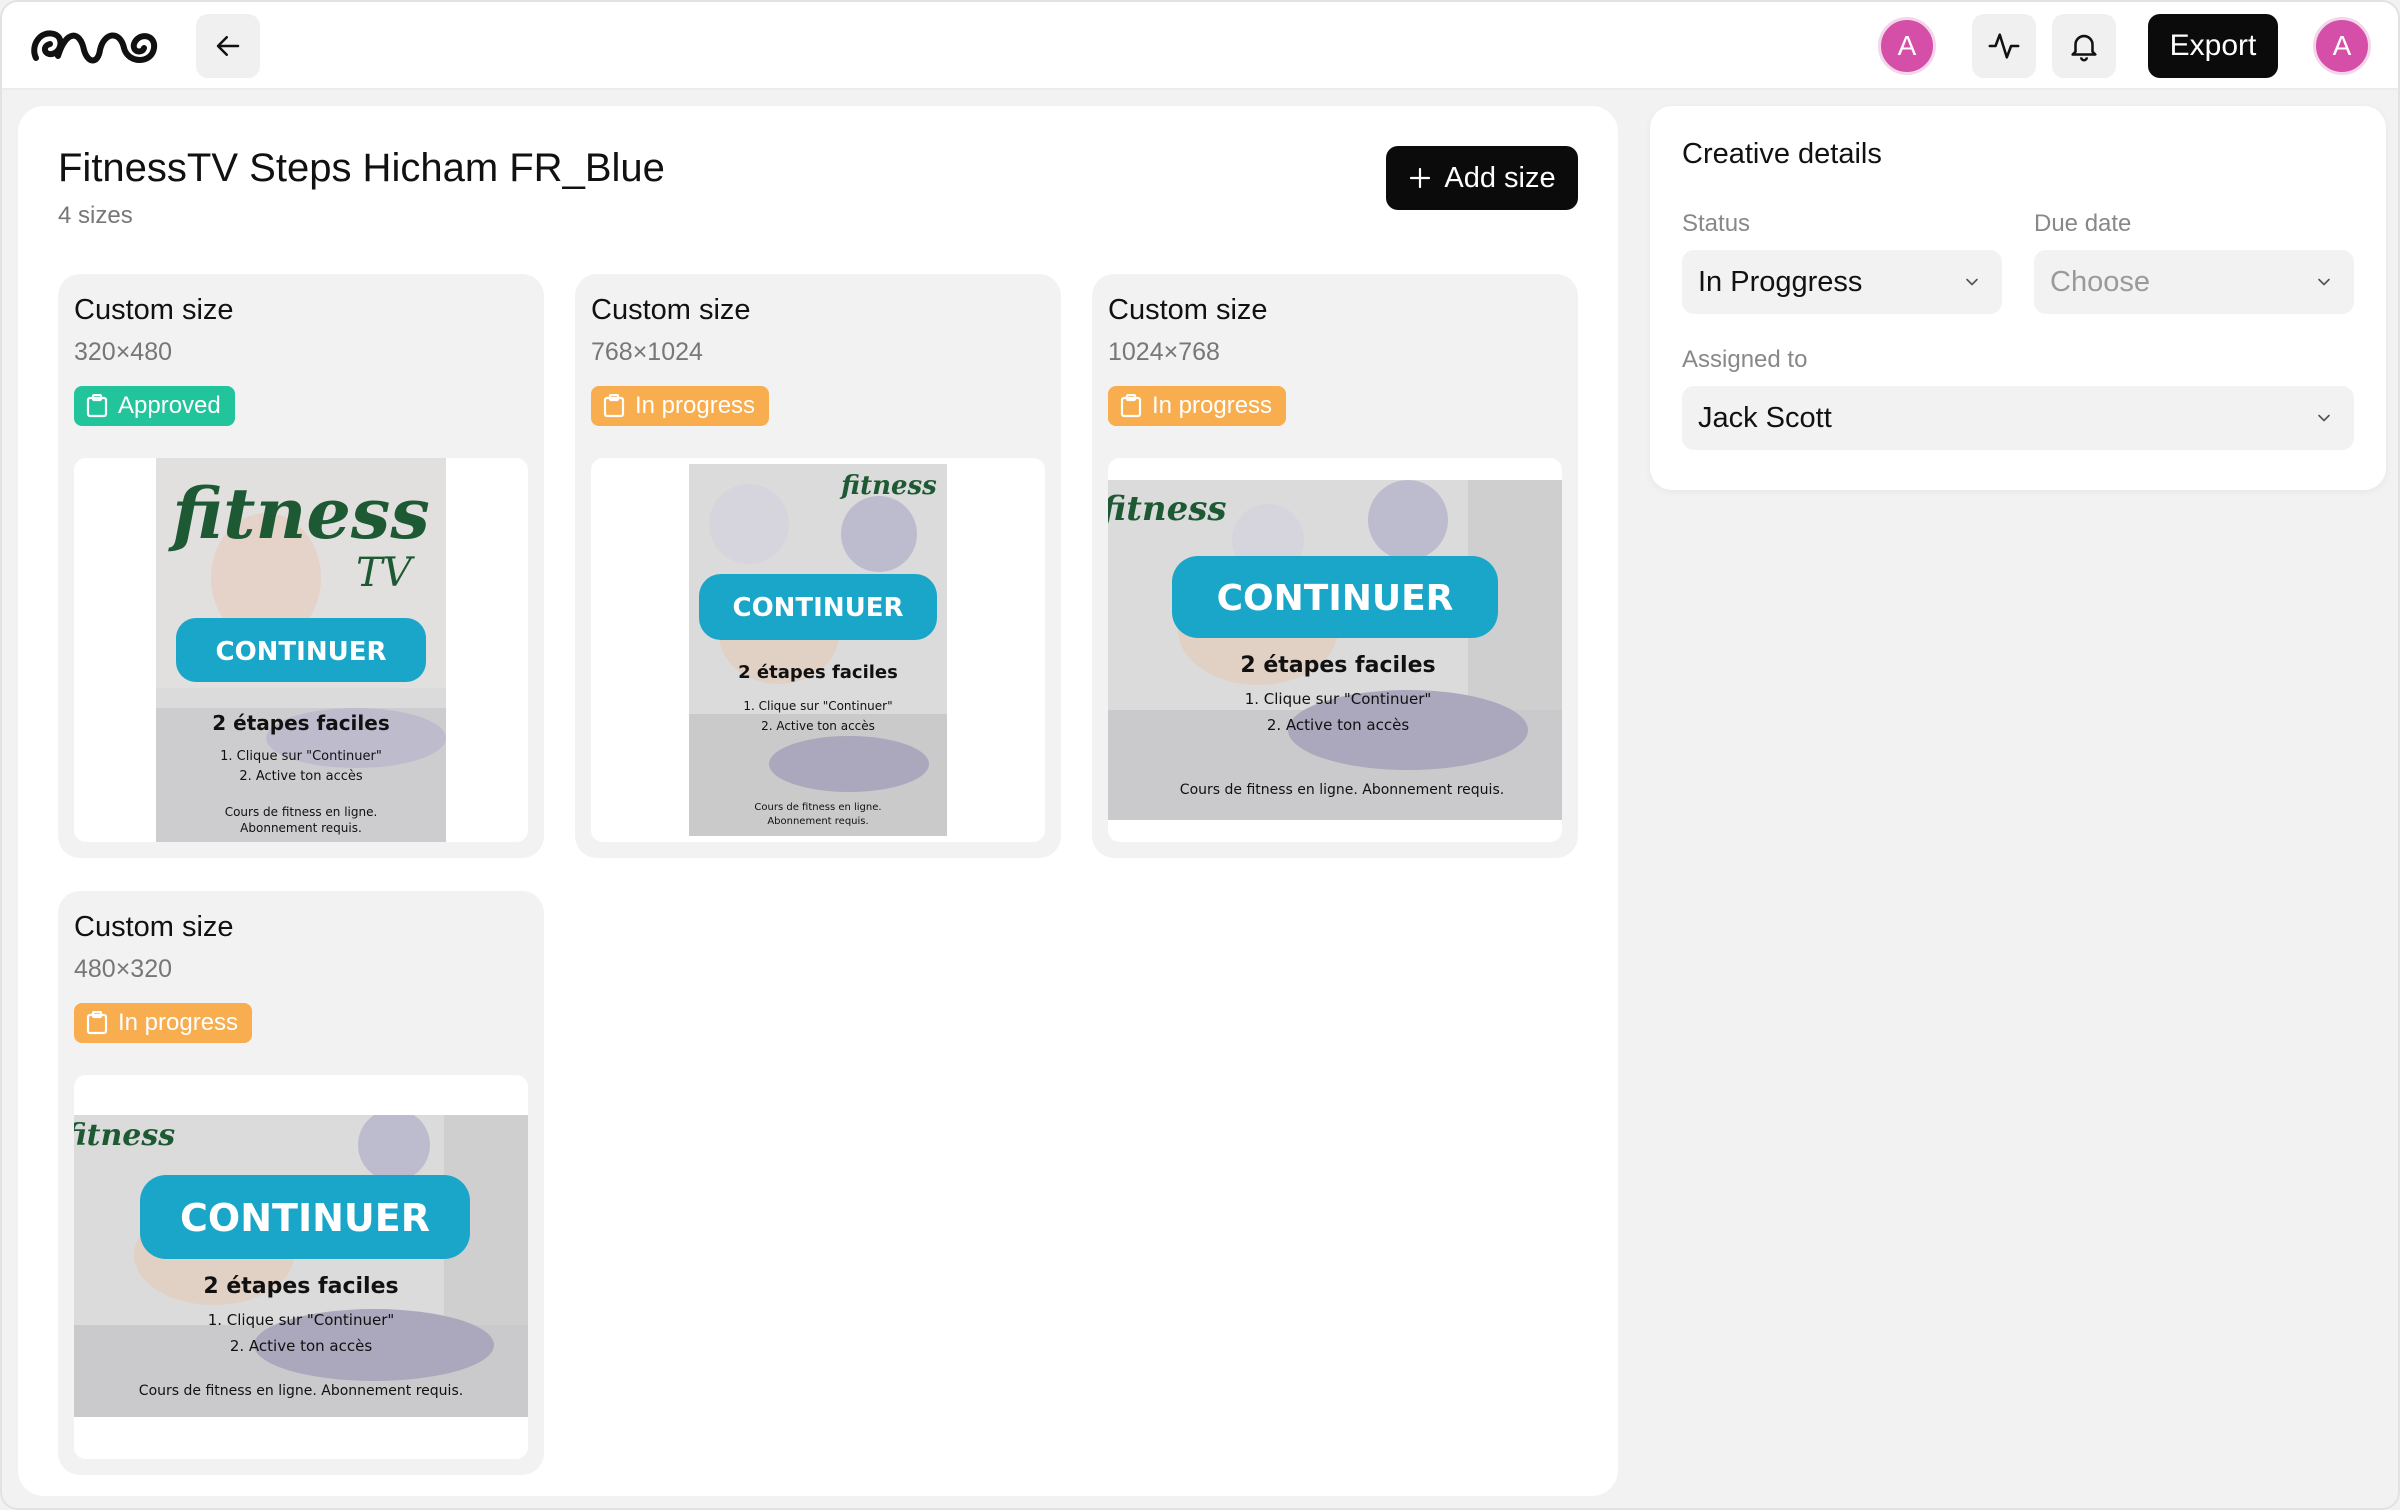 This screenshot has width=2400, height=1510. What do you see at coordinates (1780, 281) in the screenshot?
I see `status-select-value: In Proggress` at bounding box center [1780, 281].